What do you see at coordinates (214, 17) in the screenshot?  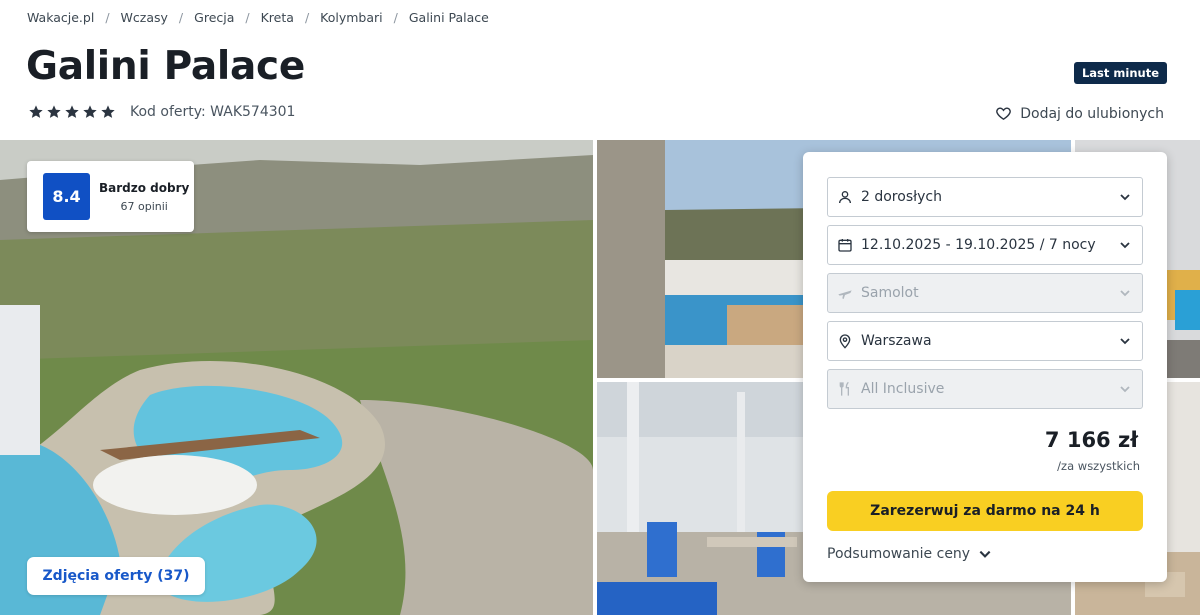 I see `breadcrumb-item-grecja: Grecja` at bounding box center [214, 17].